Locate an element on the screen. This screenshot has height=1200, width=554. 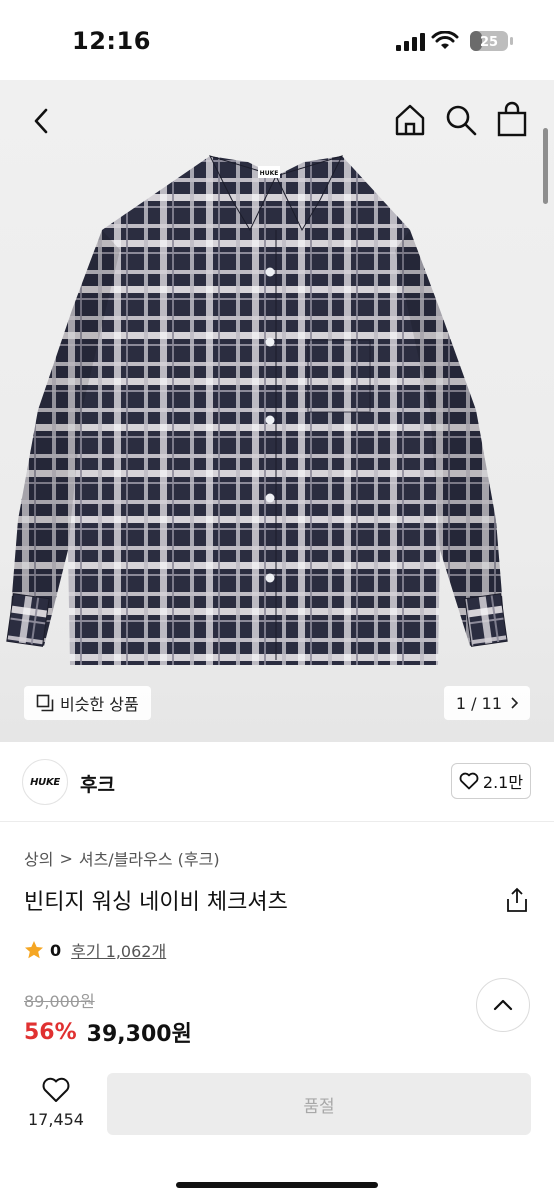
back-button is located at coordinates (41, 121).